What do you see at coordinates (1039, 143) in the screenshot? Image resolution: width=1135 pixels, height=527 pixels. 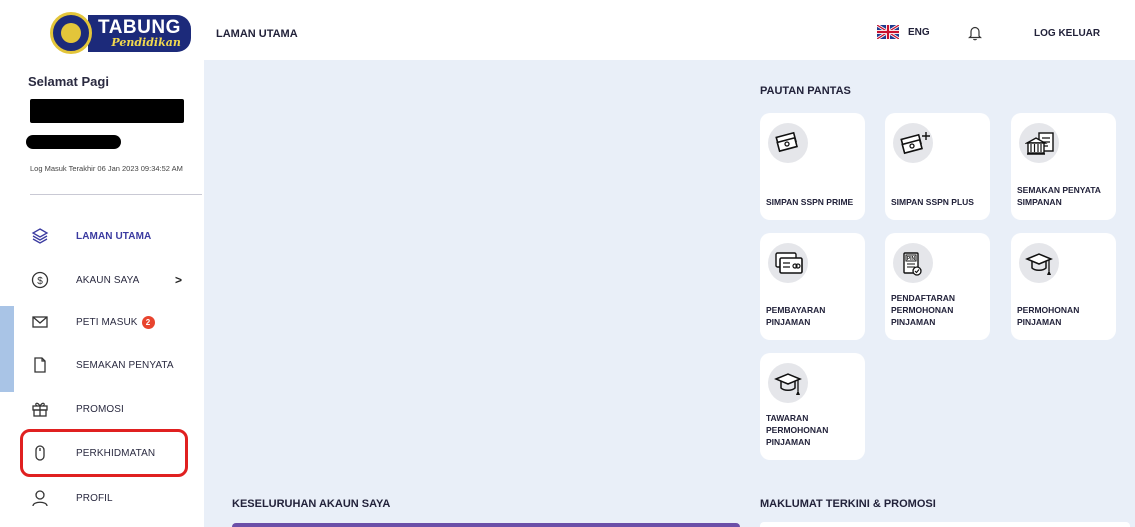 I see `bank-statement-icon` at bounding box center [1039, 143].